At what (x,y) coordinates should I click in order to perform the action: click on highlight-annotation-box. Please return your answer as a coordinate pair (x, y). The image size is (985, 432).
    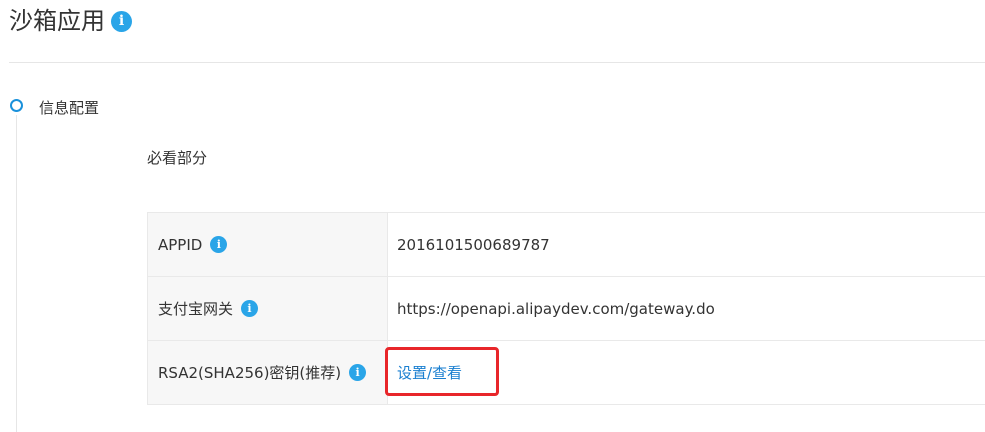
    Looking at the image, I should click on (442, 371).